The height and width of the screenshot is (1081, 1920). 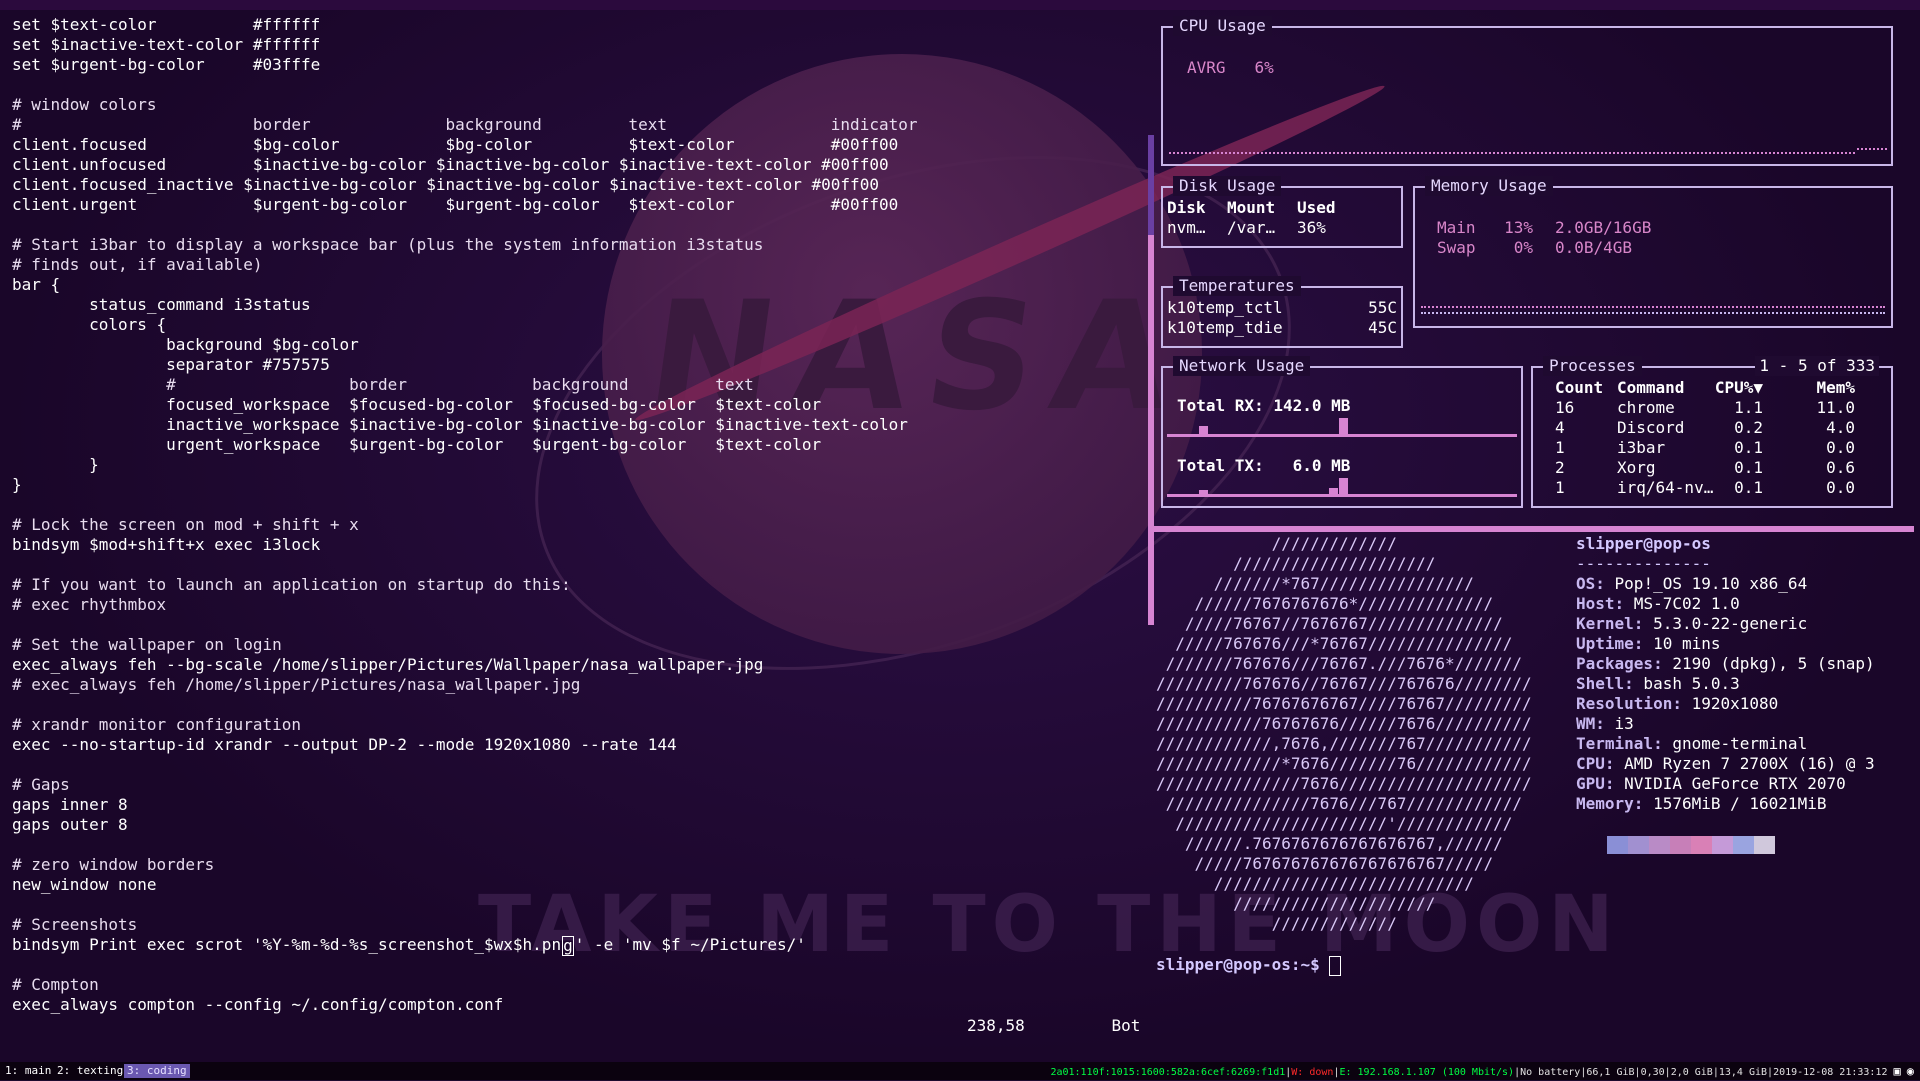 I want to click on workspace-main: 1: main, so click(x=28, y=1071).